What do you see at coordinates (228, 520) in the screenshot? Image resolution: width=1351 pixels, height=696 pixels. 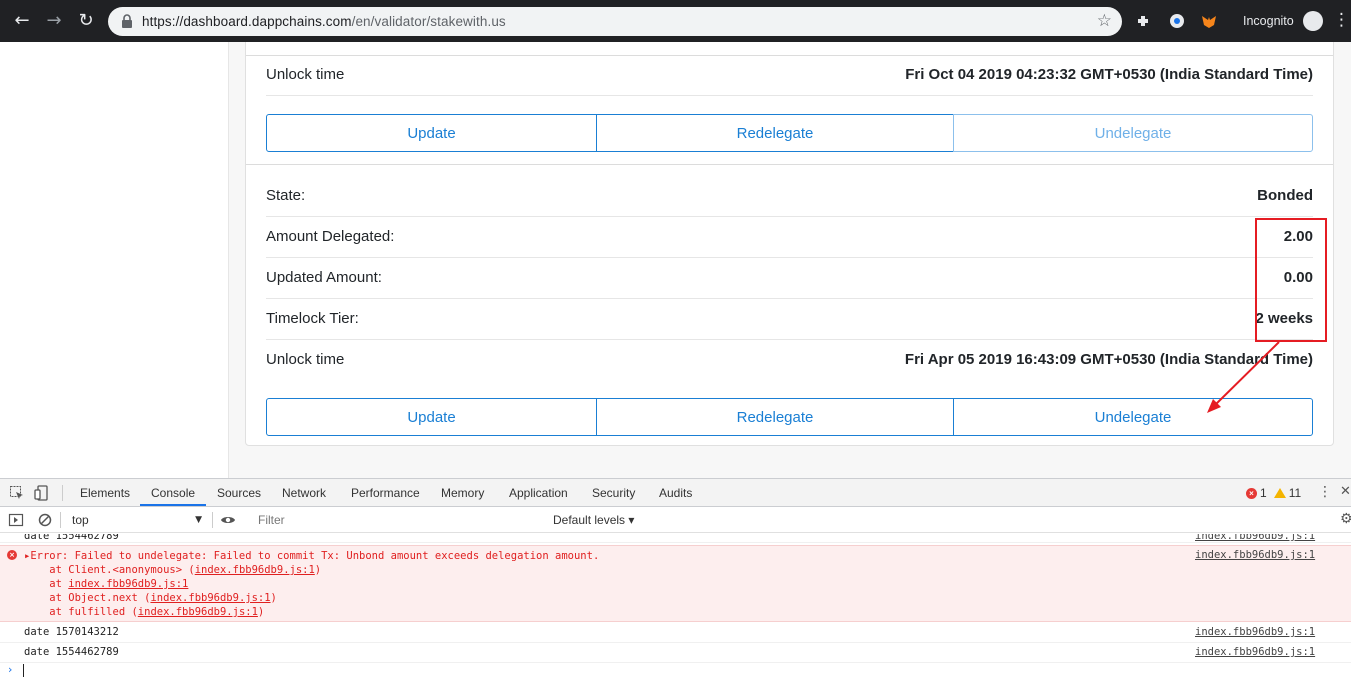 I see `eye-icon` at bounding box center [228, 520].